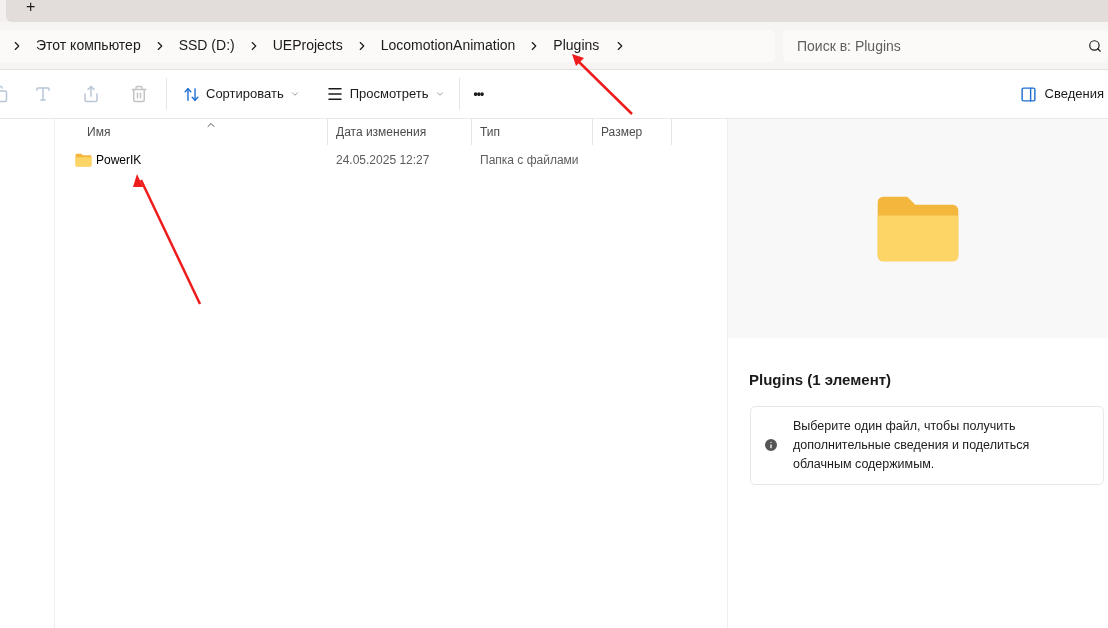 Image resolution: width=1108 pixels, height=628 pixels. Describe the element at coordinates (1061, 94) in the screenshot. I see `details-button: Сведения` at that location.